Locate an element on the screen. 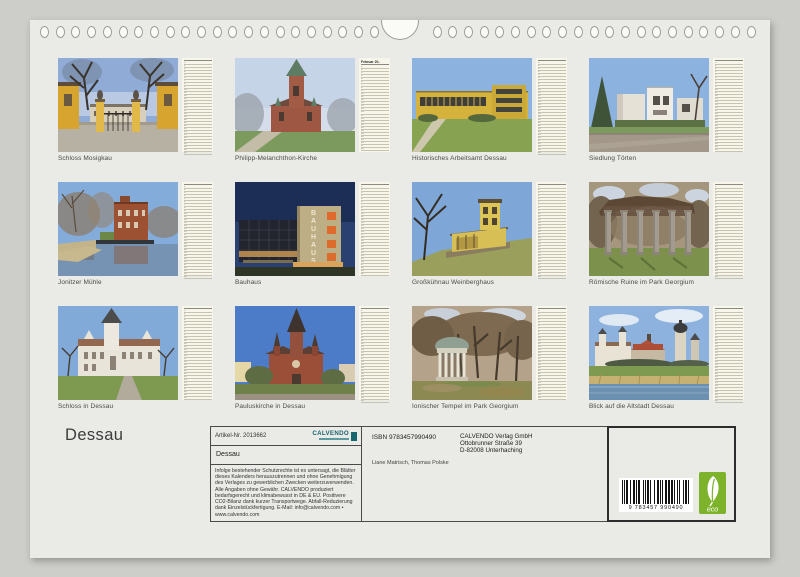 The height and width of the screenshot is (577, 800). barcode-digits: 9 783457 990490 is located at coordinates (656, 507).